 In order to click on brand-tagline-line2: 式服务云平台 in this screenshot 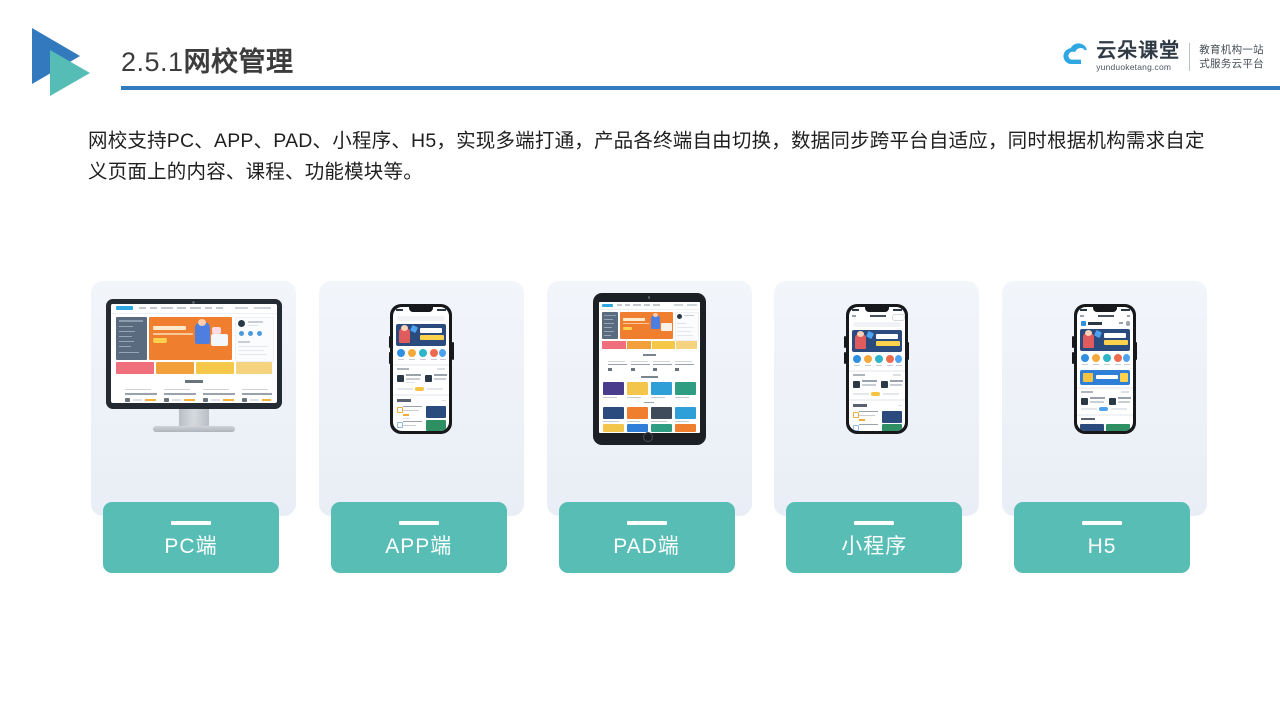, I will do `click(1231, 64)`.